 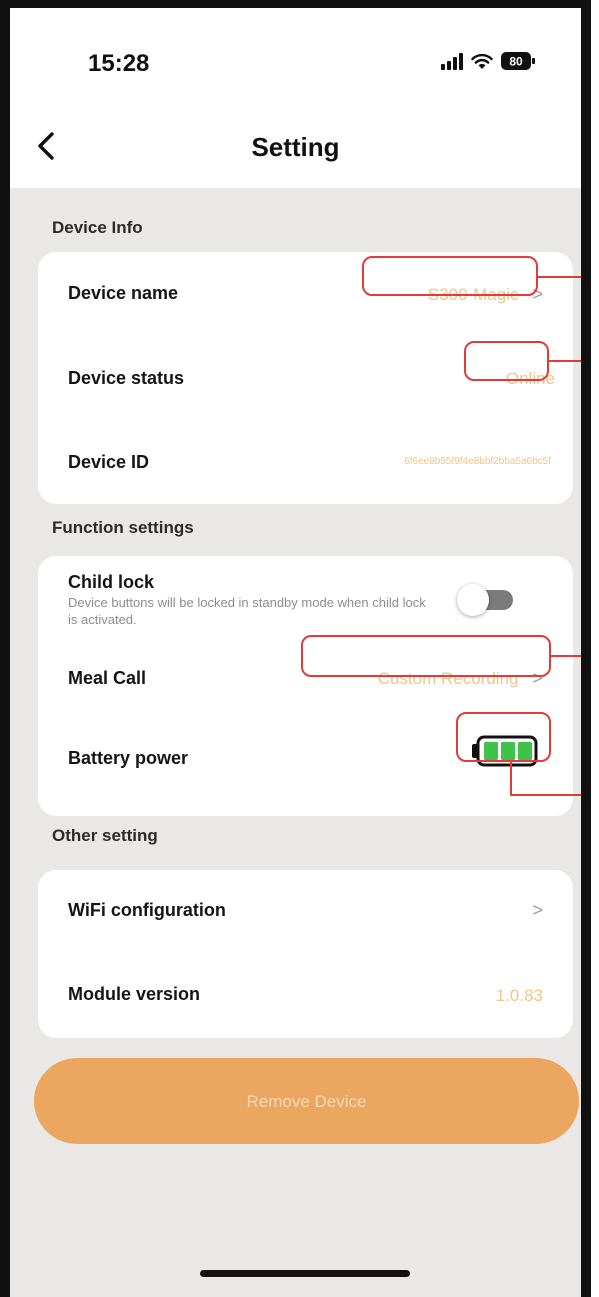 What do you see at coordinates (450, 276) in the screenshot?
I see `annotation-box-device-name` at bounding box center [450, 276].